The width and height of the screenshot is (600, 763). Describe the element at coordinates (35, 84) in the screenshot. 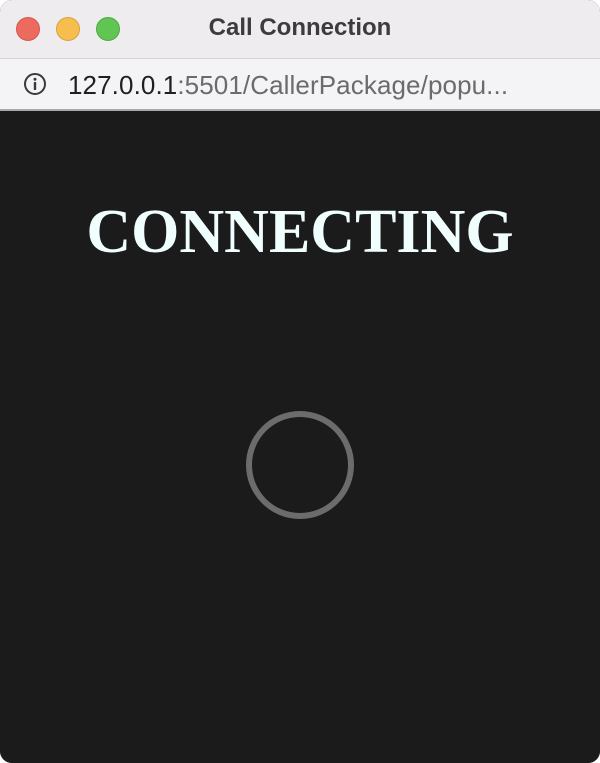

I see `info-circle-icon` at that location.